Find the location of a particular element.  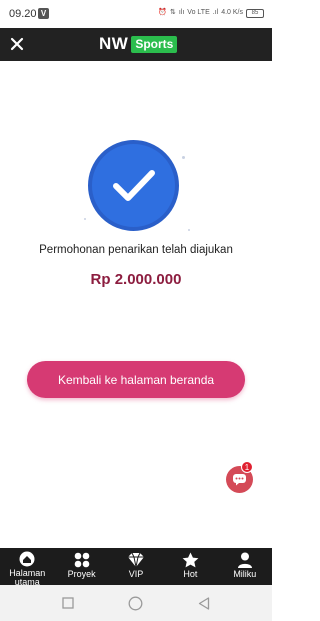

success-message: Permohonan penarikan telah diajukan is located at coordinates (136, 250).